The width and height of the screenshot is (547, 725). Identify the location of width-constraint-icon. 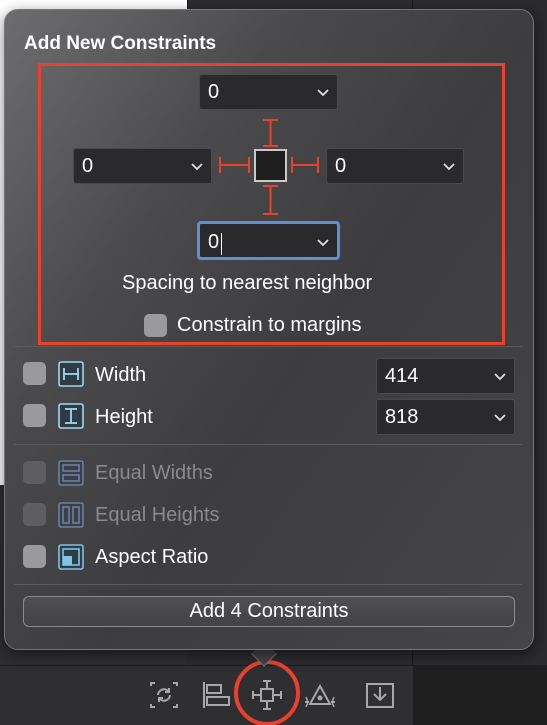
(71, 374).